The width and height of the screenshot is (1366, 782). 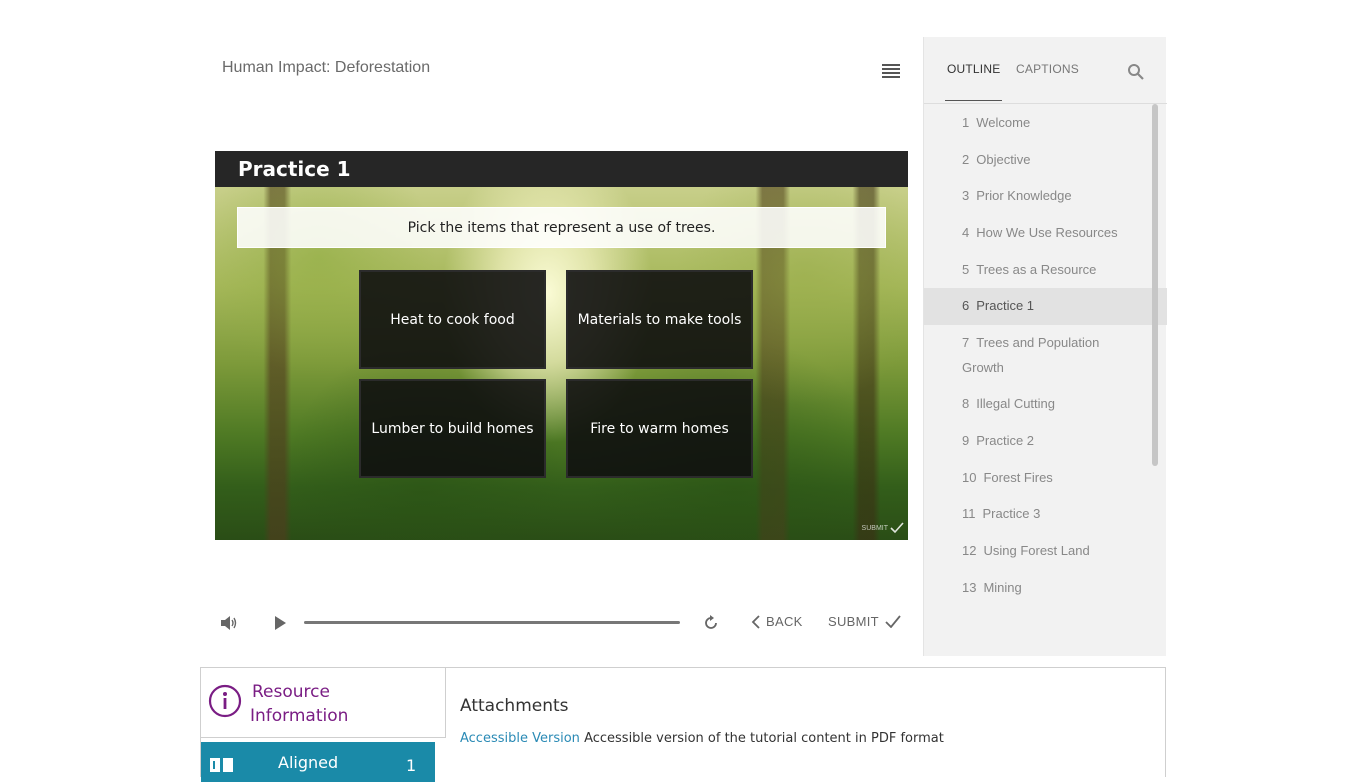 I want to click on back-button: BACK, so click(x=777, y=621).